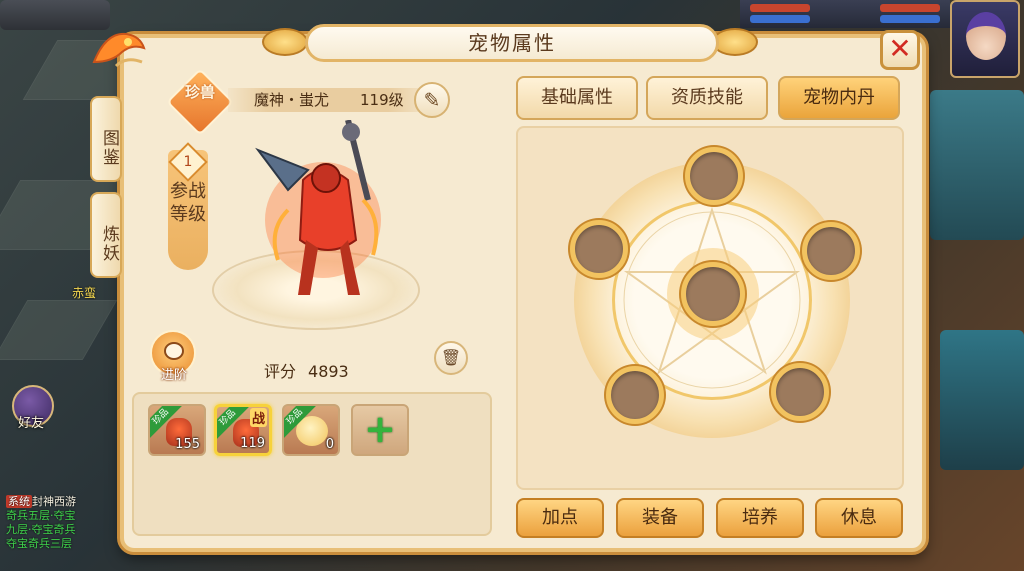  Describe the element at coordinates (280, 371) in the screenshot. I see `score-label: 评分` at that location.